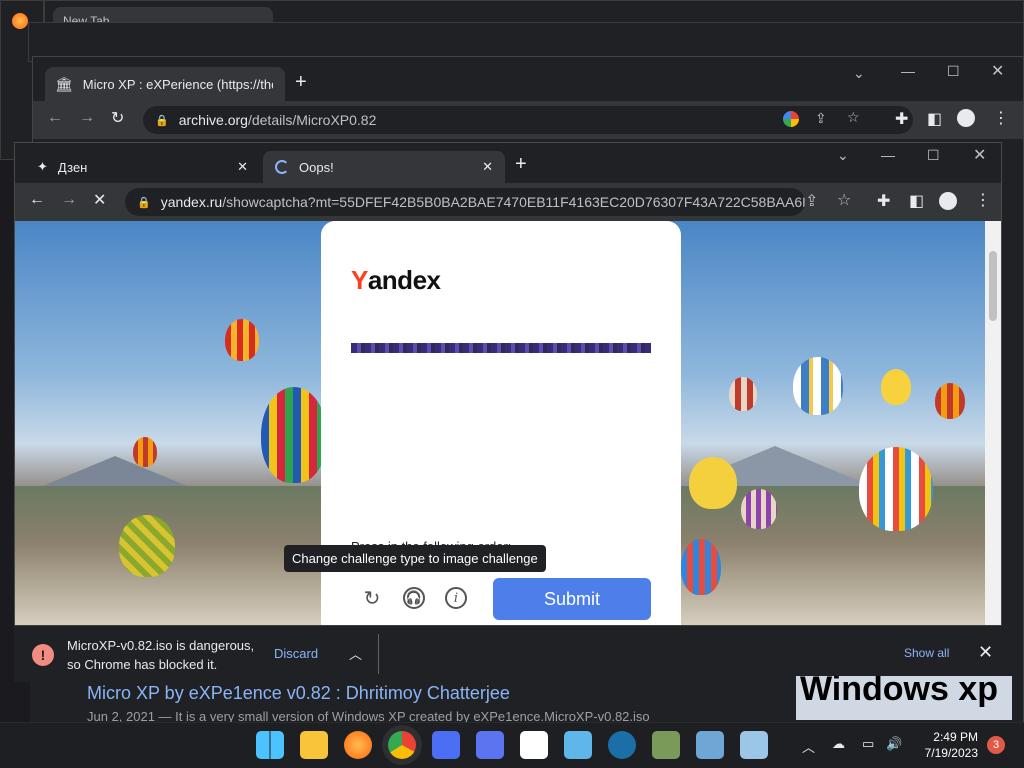 The image size is (1024, 768). What do you see at coordinates (282, 167) in the screenshot?
I see `loading-spinner-icon` at bounding box center [282, 167].